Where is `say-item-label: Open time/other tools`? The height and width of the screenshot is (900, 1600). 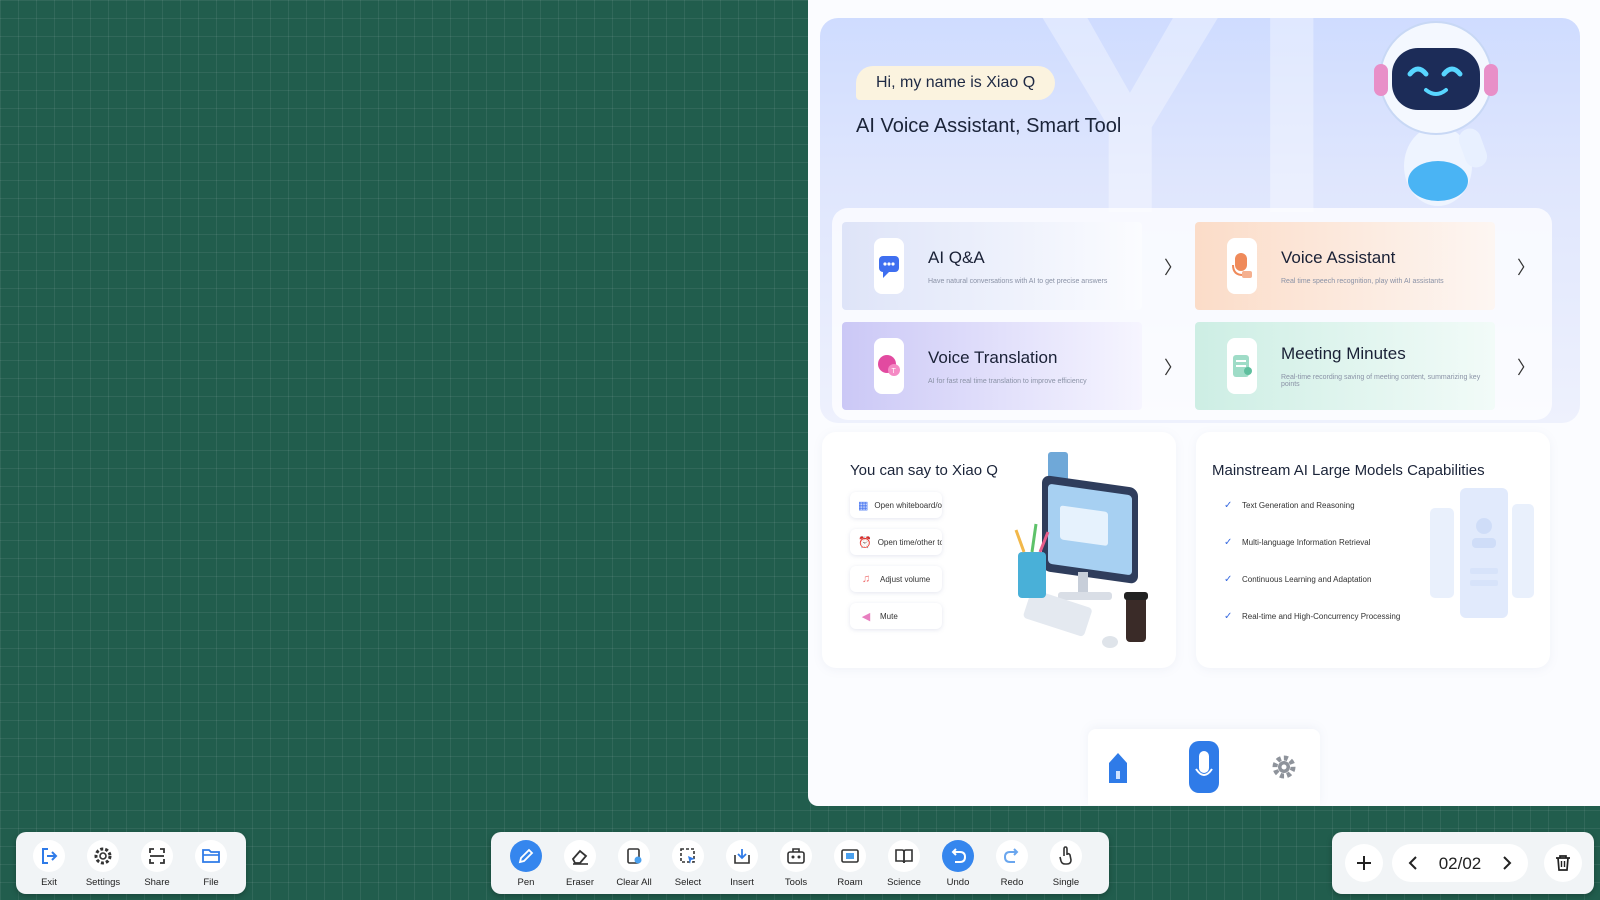
say-item-label: Open time/other tools is located at coordinates (909, 542).